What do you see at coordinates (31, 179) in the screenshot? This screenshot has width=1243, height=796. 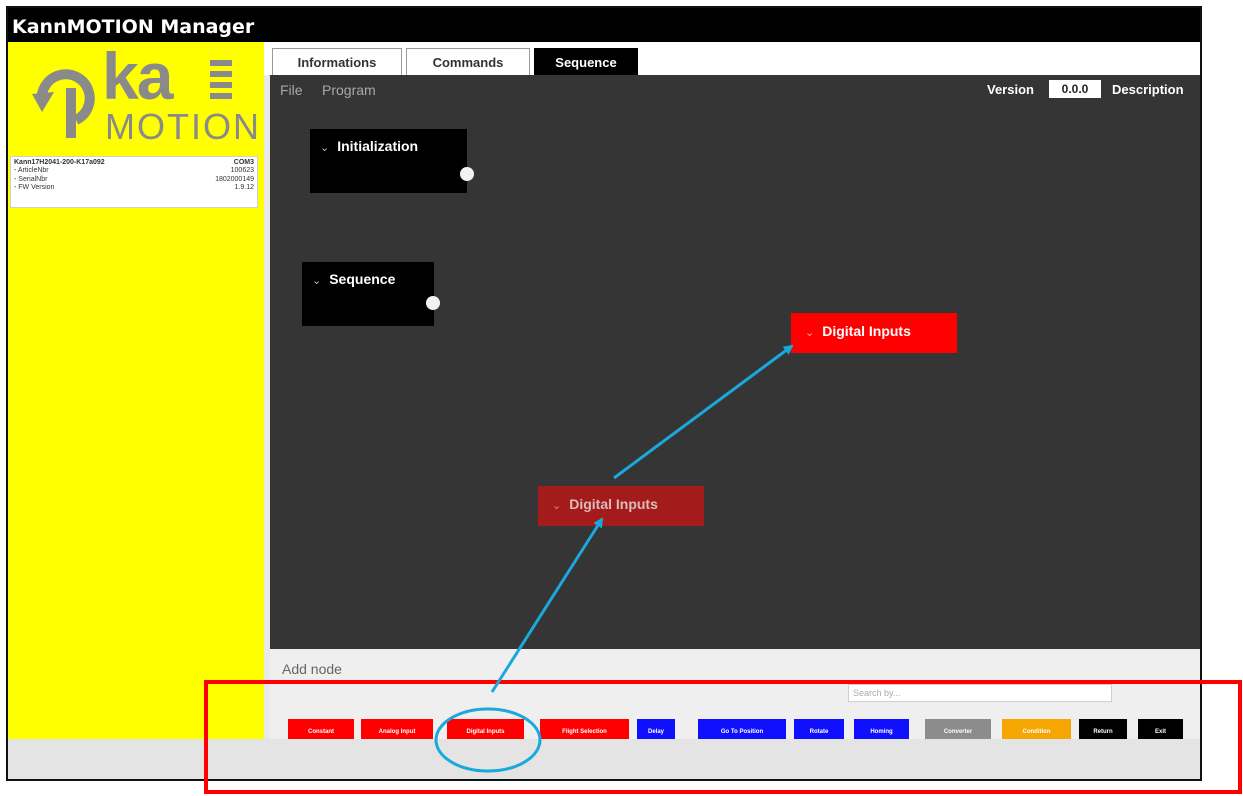 I see `device-row-label: - SerialNbr` at bounding box center [31, 179].